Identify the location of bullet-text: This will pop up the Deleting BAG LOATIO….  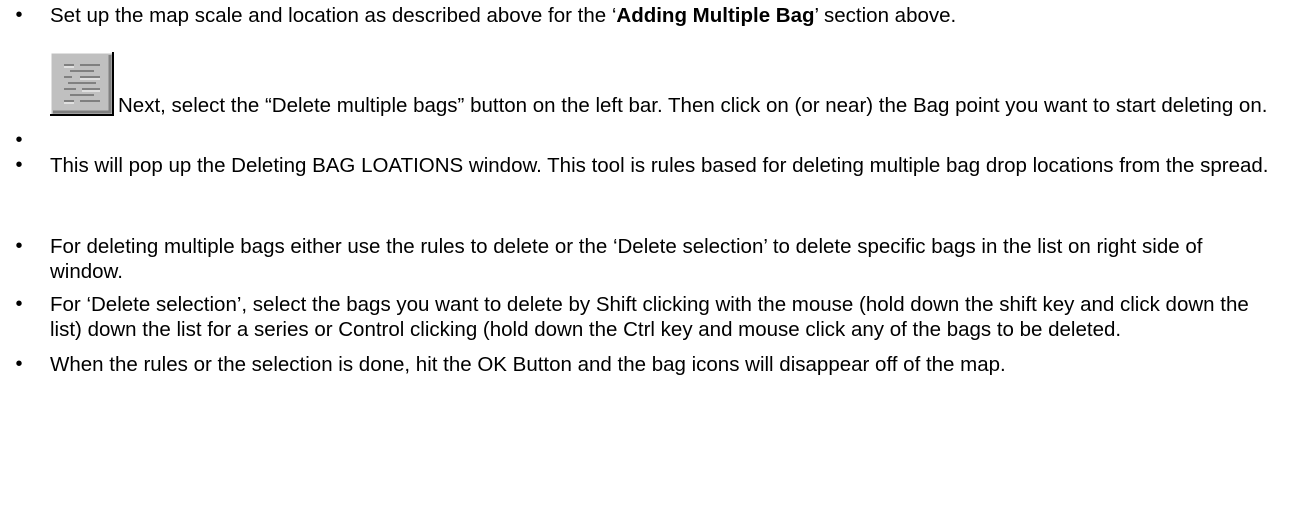
(659, 165).